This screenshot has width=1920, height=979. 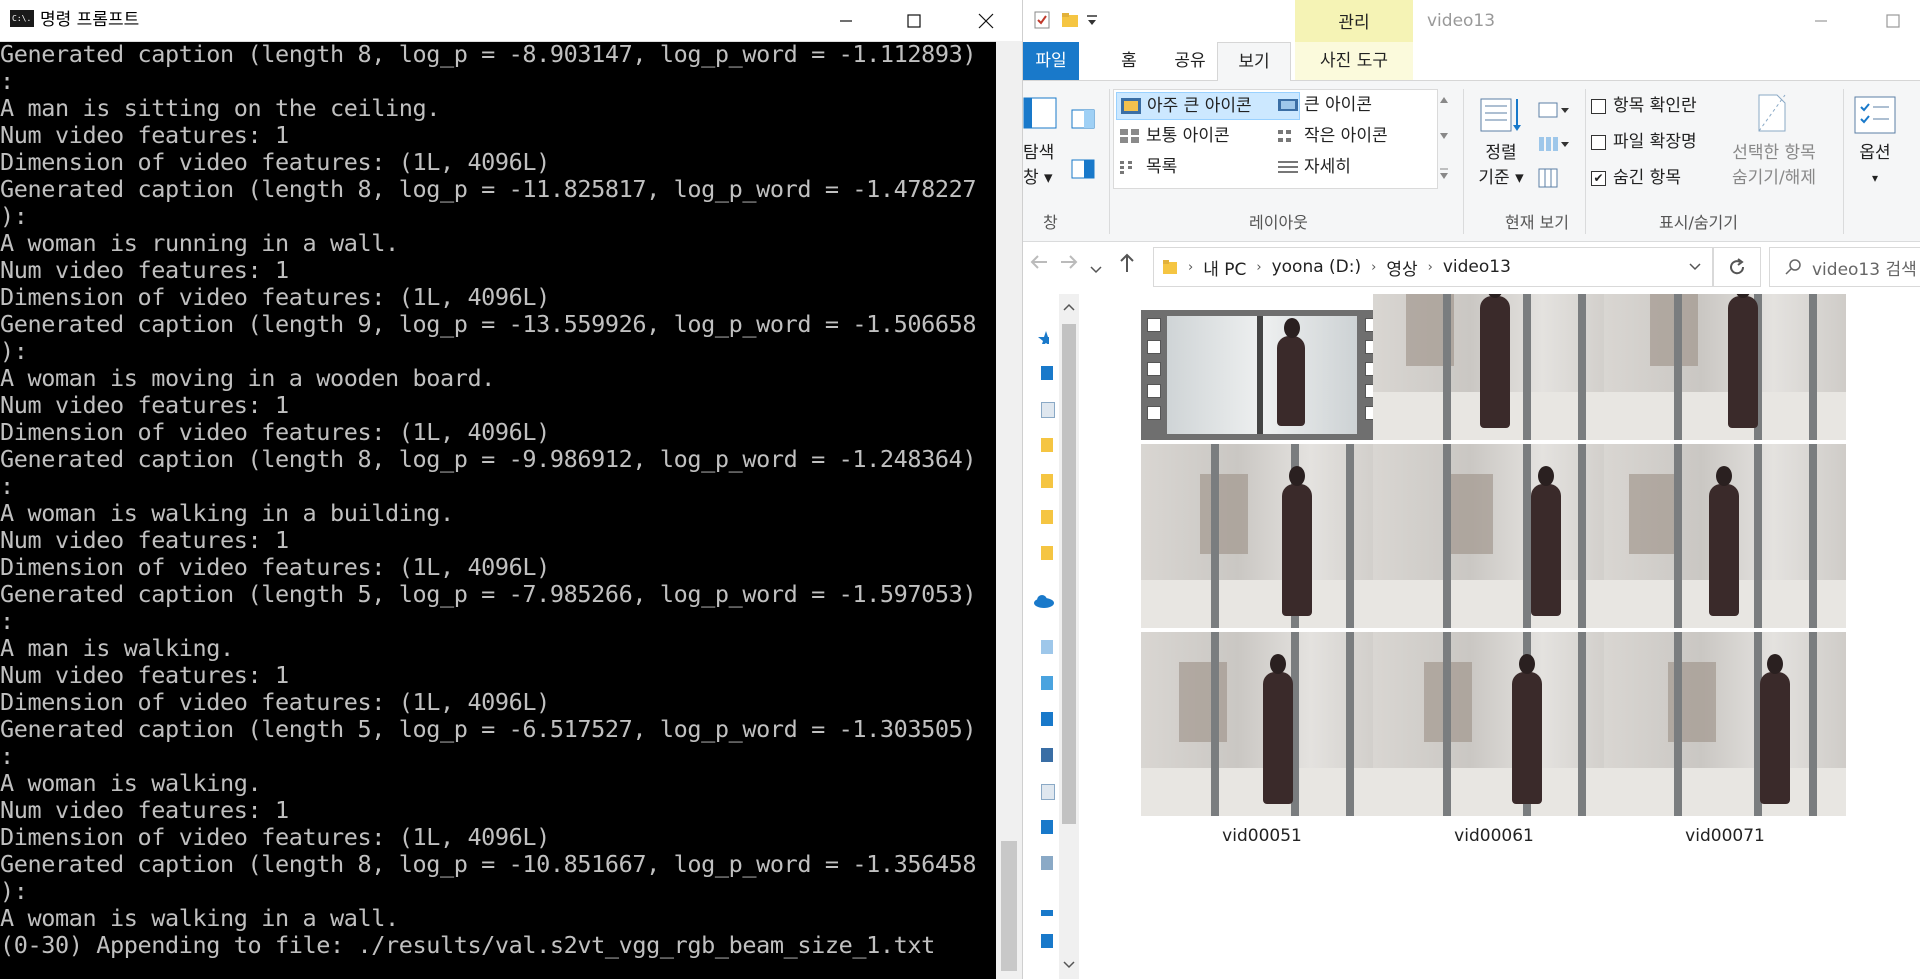 I want to click on breadcrumb-current-folder: video13, so click(x=1477, y=267).